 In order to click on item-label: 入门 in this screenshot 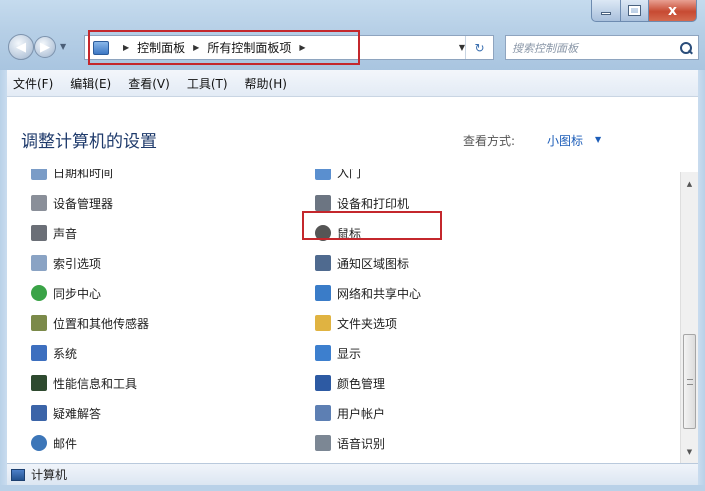, I will do `click(349, 174)`.